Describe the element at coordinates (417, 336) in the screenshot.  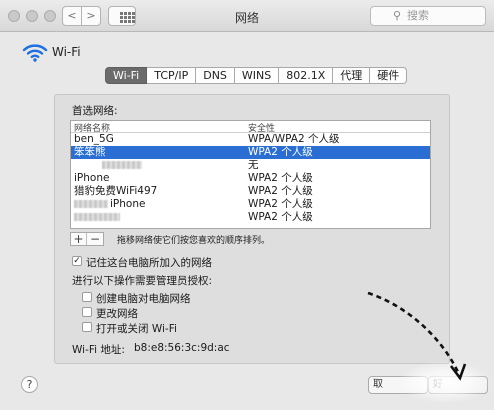
I see `annotation-arrow-icon` at that location.